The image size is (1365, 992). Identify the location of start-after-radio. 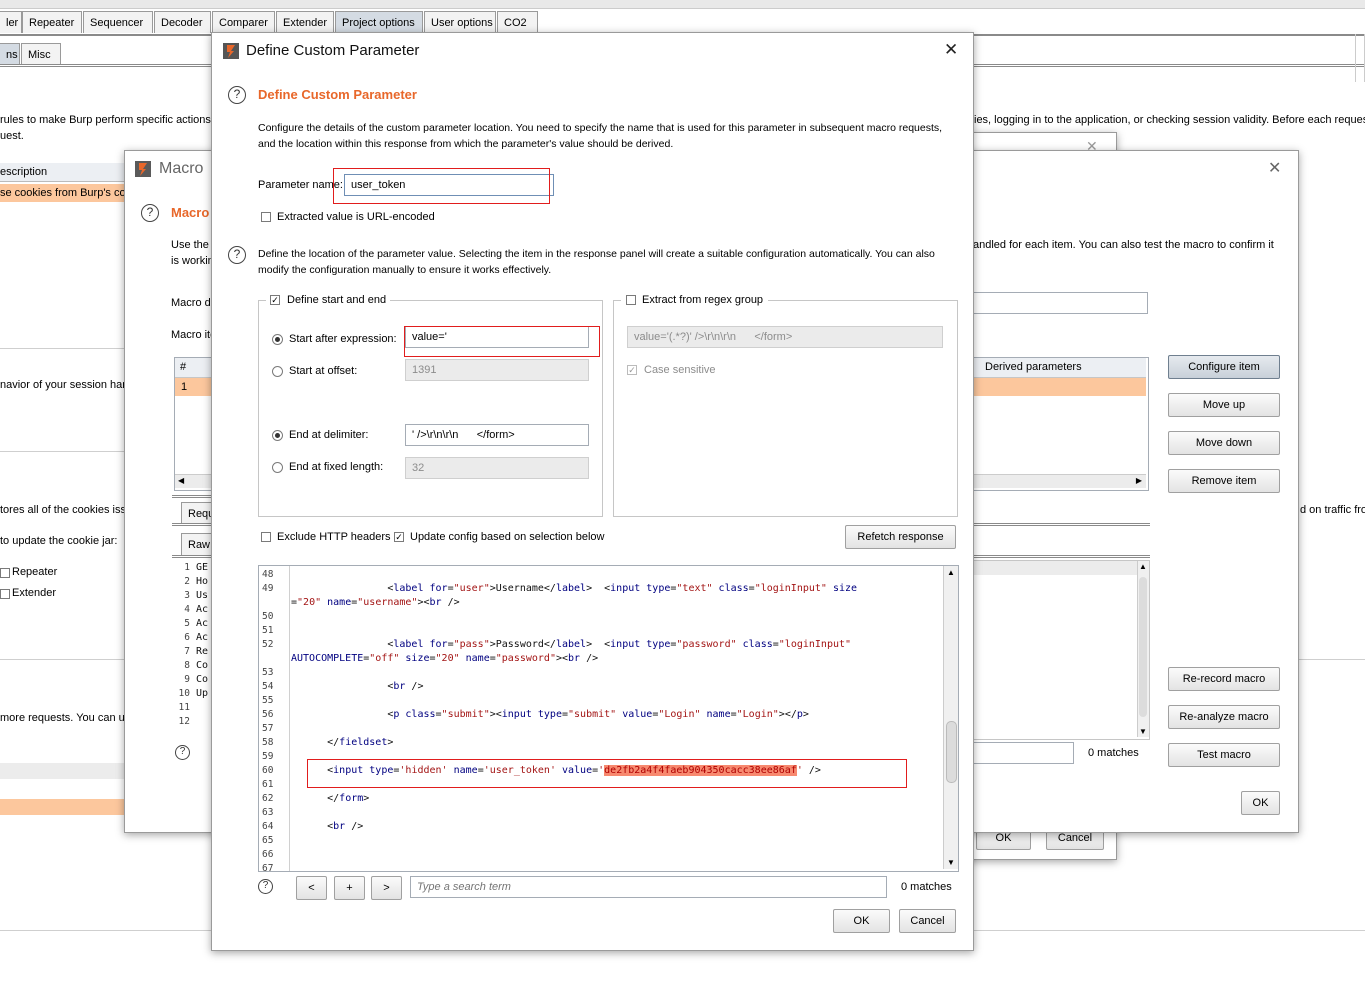
(277, 339).